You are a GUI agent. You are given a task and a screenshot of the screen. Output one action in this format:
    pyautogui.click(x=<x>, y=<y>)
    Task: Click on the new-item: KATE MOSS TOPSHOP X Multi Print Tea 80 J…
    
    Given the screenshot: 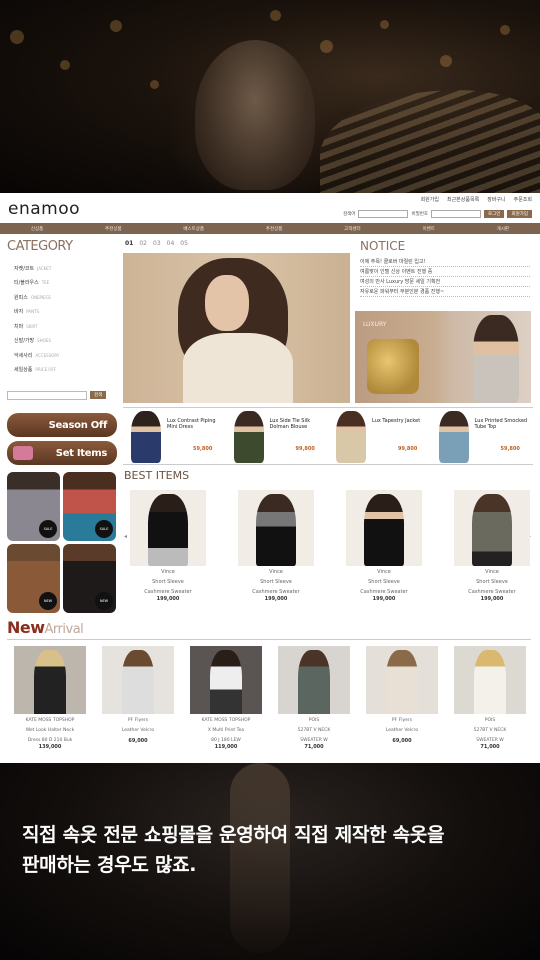 What is the action you would take?
    pyautogui.click(x=226, y=698)
    